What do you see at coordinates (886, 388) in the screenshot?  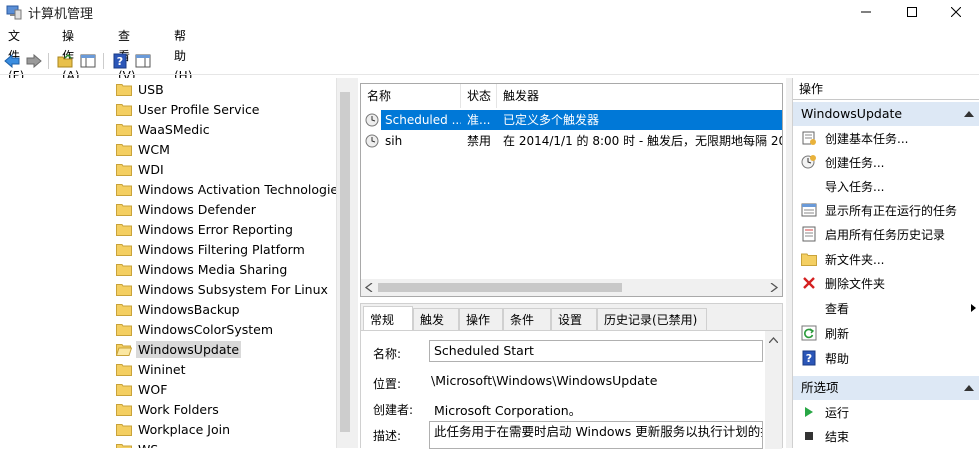 I see `actions-section-selected-item: 所选项` at bounding box center [886, 388].